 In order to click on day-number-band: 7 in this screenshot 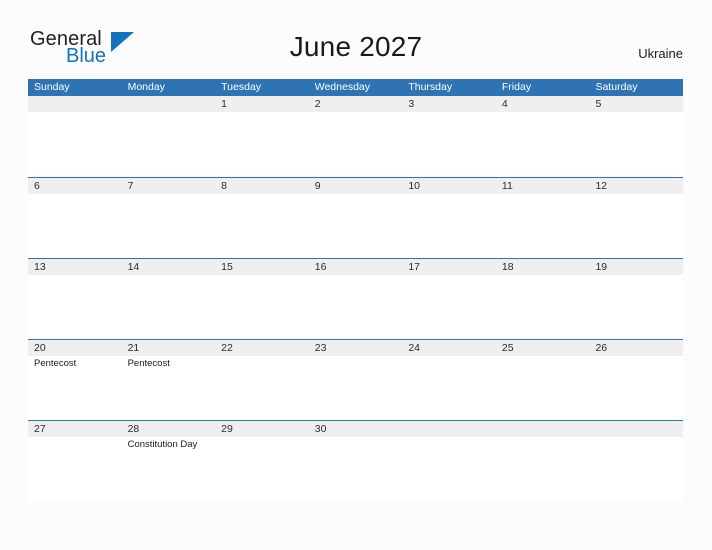, I will do `click(168, 186)`.